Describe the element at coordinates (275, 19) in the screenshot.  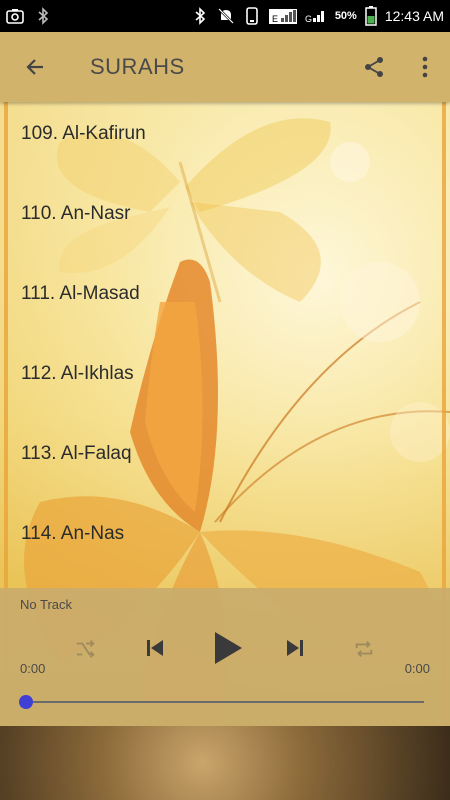
I see `svg-text: E` at that location.